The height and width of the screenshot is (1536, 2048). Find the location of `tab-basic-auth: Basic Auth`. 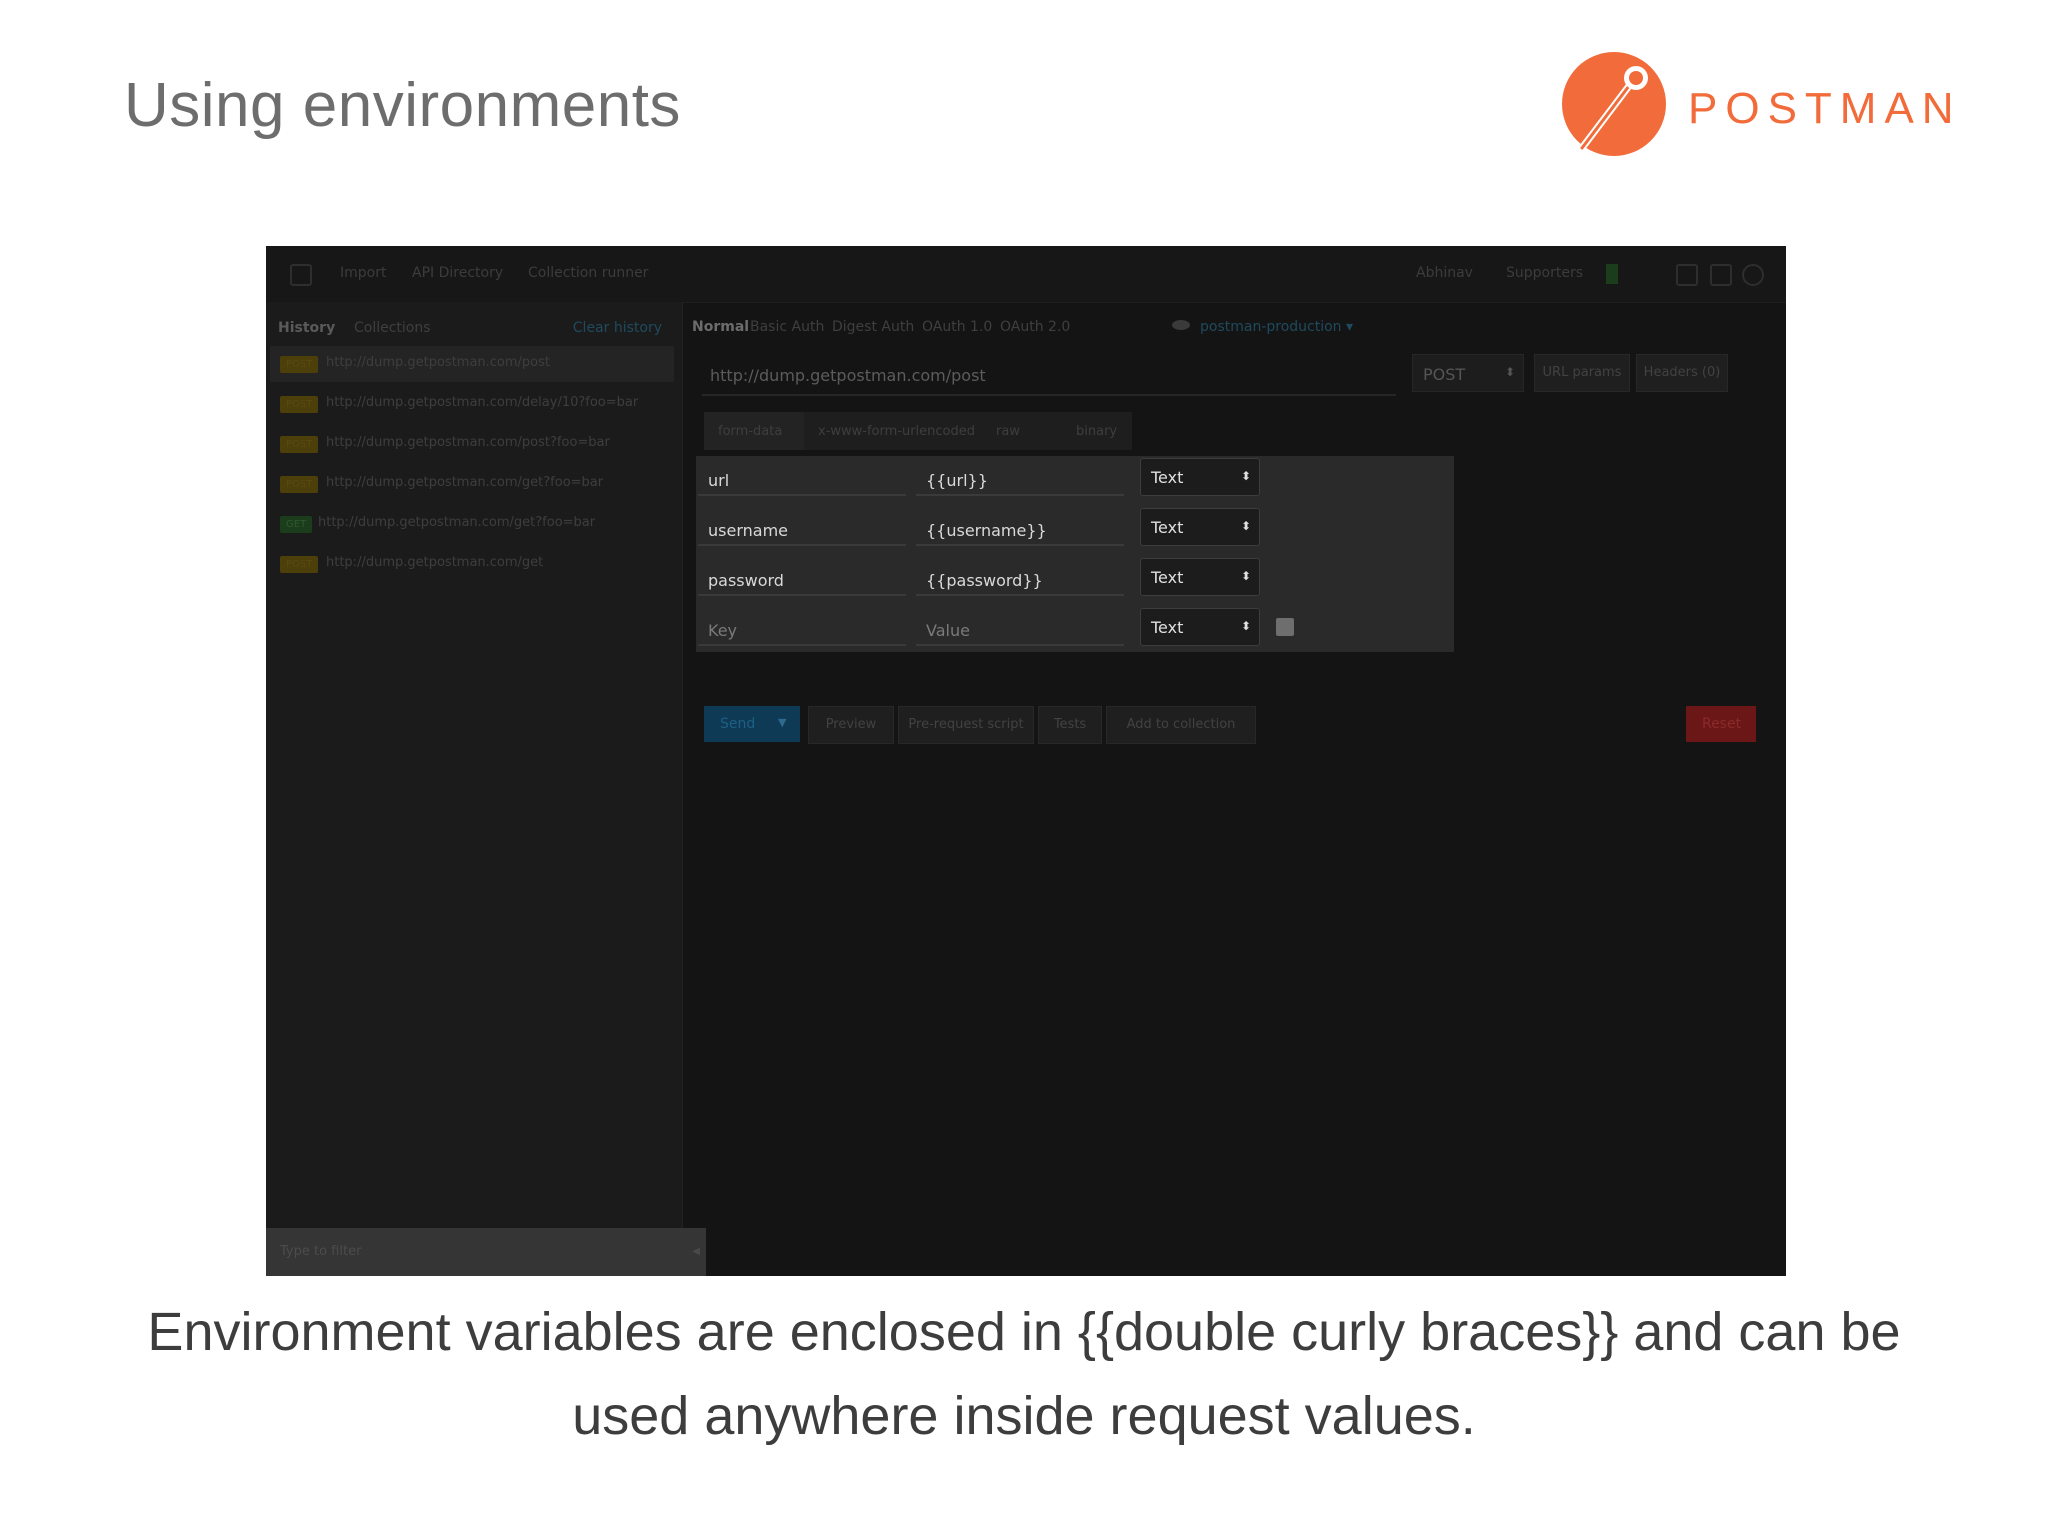

tab-basic-auth: Basic Auth is located at coordinates (787, 327).